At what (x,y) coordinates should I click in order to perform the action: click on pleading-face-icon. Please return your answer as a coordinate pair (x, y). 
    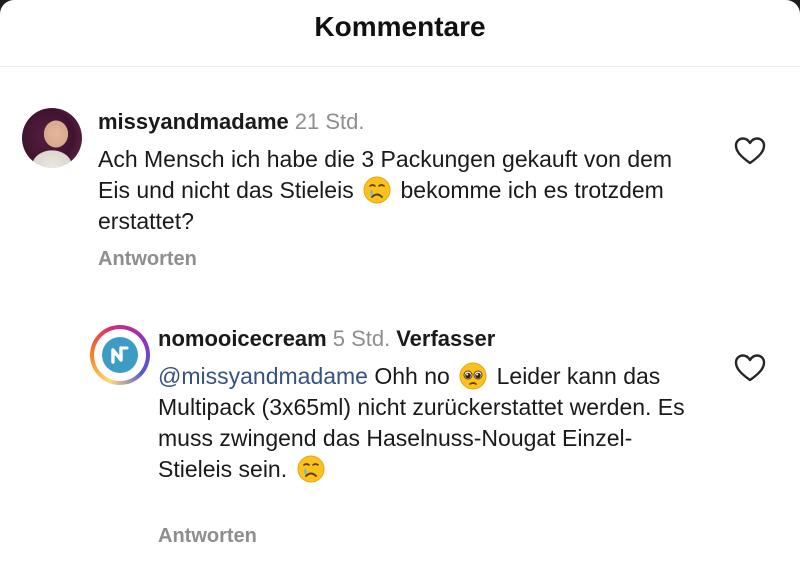
    Looking at the image, I should click on (473, 376).